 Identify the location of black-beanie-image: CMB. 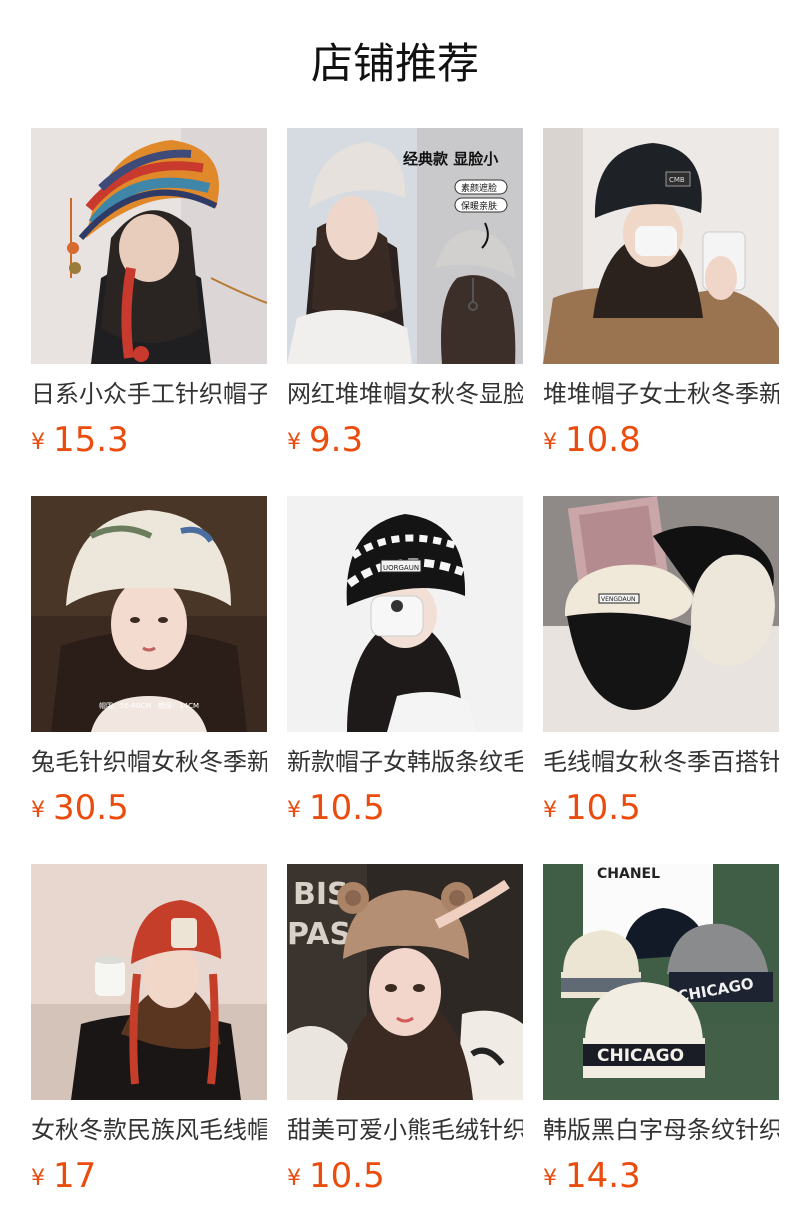
(661, 246).